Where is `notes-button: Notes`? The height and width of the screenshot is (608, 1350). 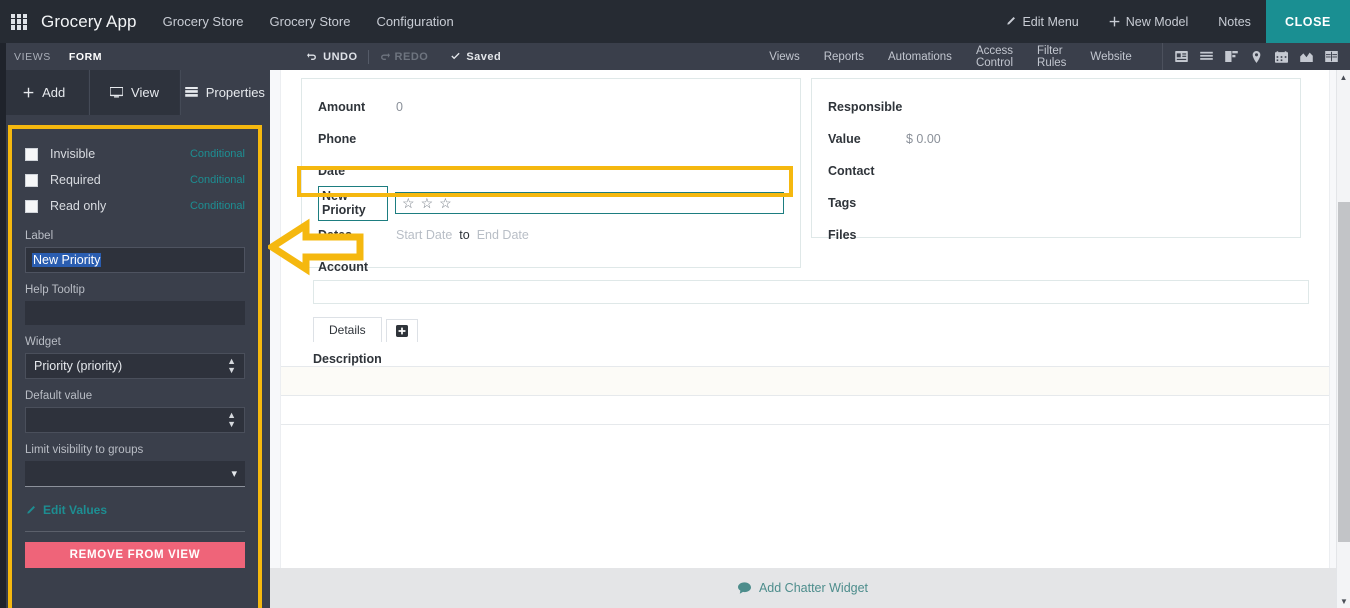 notes-button: Notes is located at coordinates (1234, 21).